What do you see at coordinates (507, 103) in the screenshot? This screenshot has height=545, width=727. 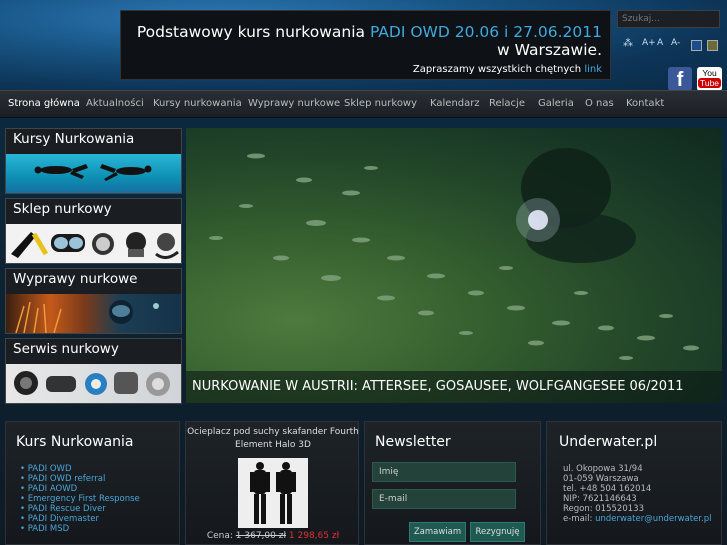 I see `nav-item-reports: Relacje` at bounding box center [507, 103].